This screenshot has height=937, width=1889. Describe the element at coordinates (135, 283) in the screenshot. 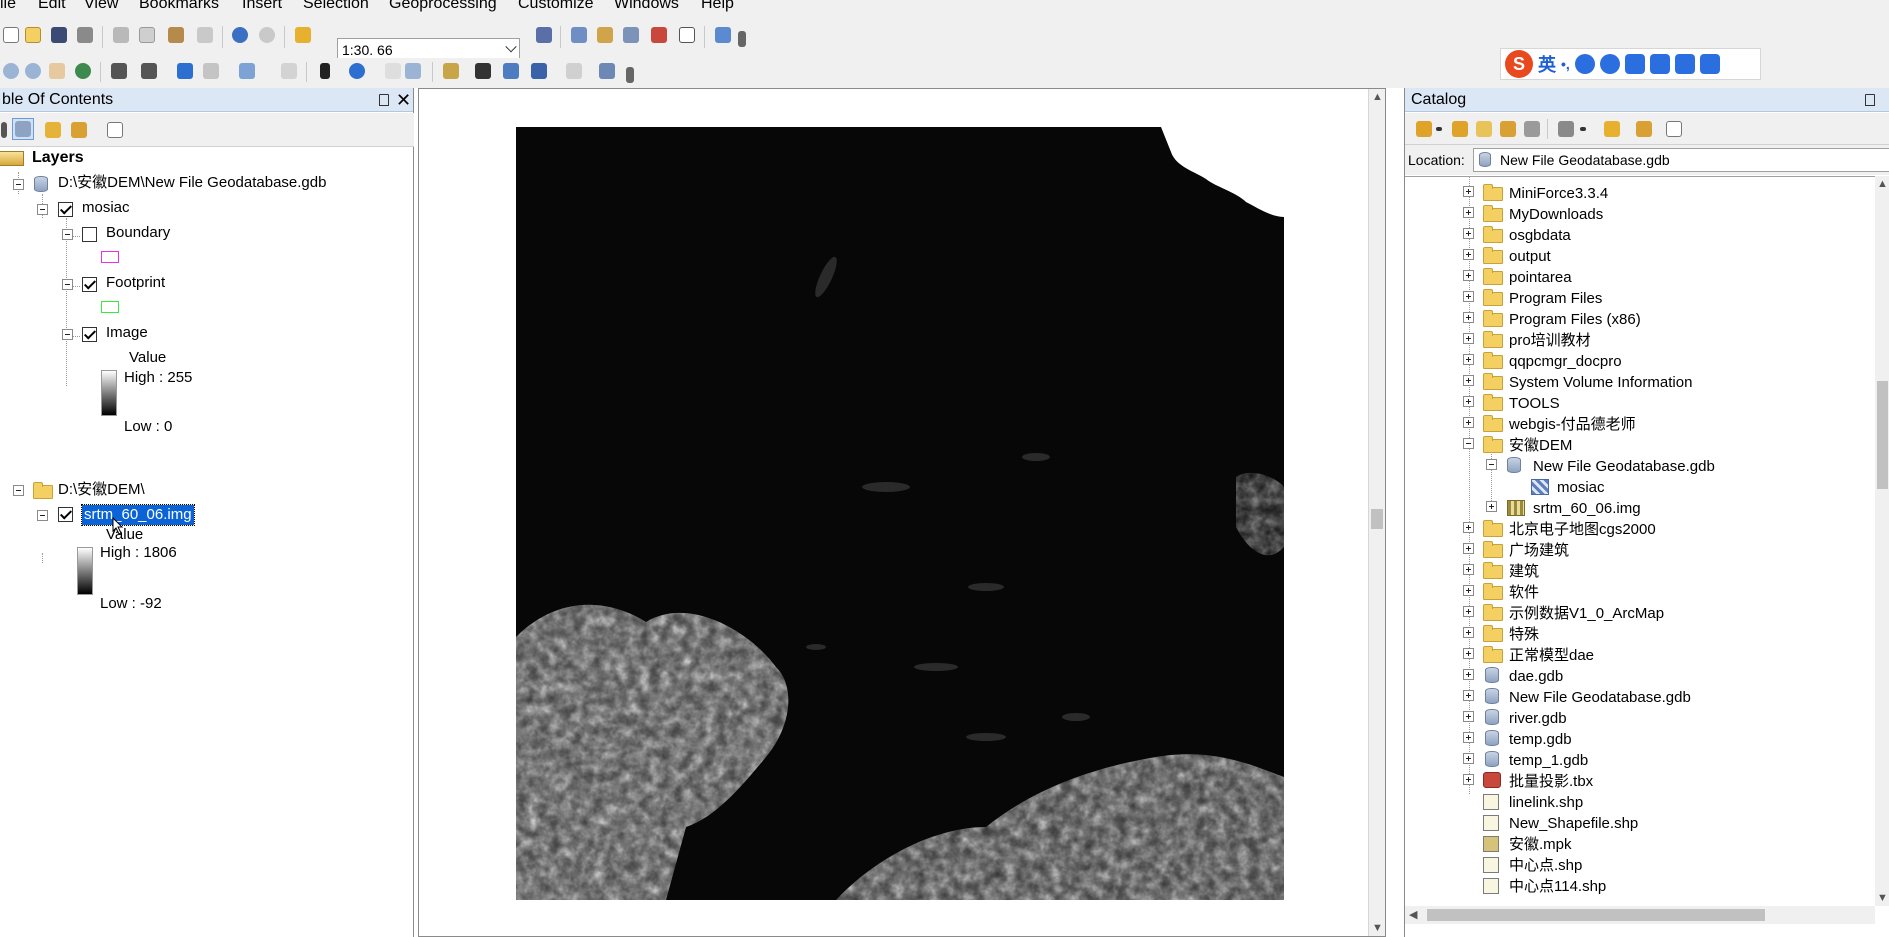

I see `sublayer-footprint: Footprint` at that location.